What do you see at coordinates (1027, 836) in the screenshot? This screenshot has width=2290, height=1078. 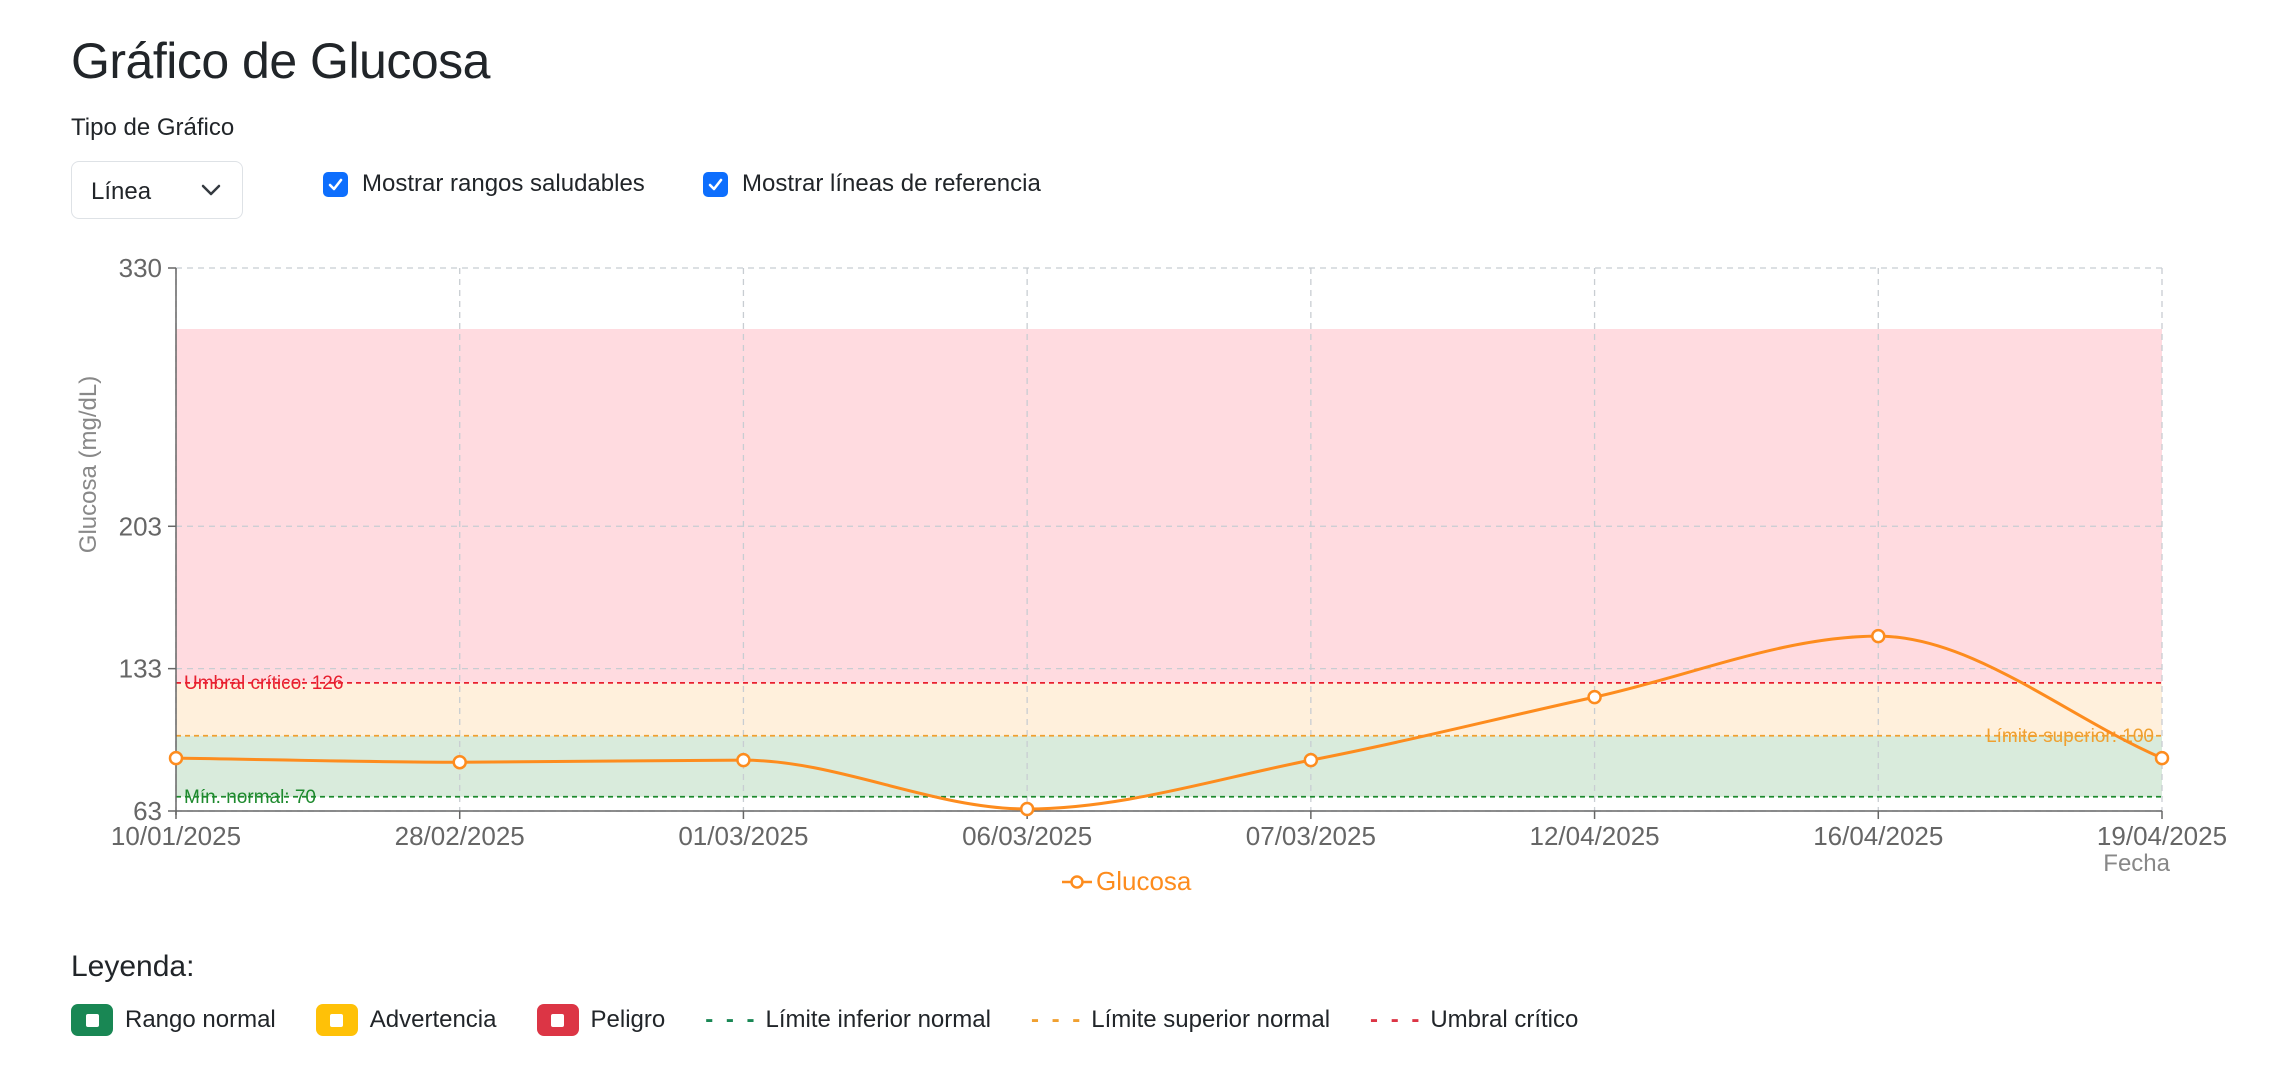 I see `x-tick-label: 06/03/2025` at bounding box center [1027, 836].